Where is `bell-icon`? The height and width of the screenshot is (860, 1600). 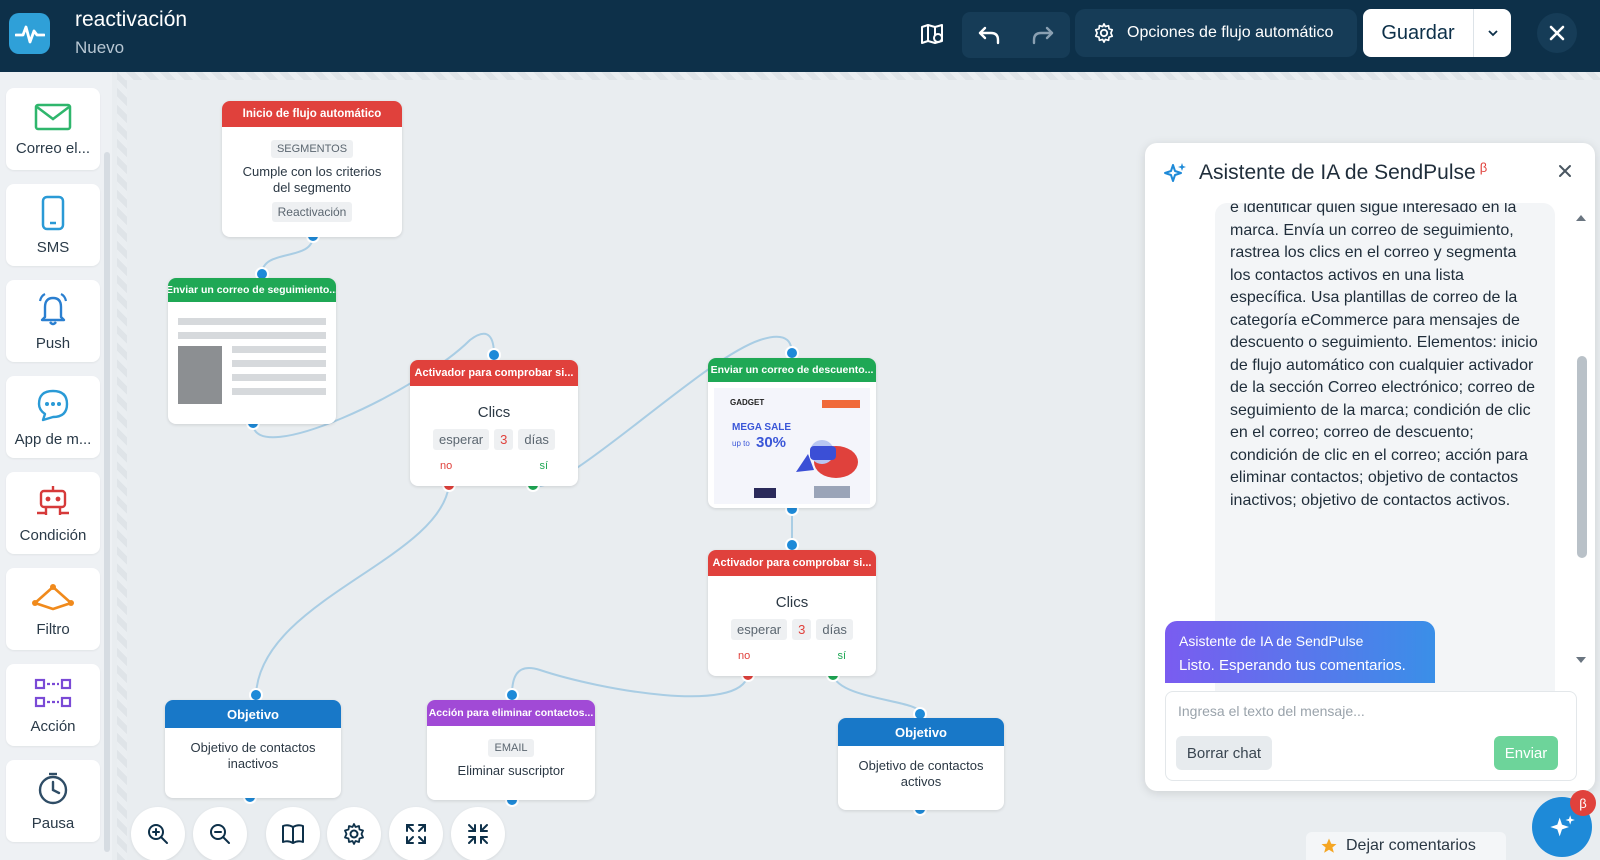
bell-icon is located at coordinates (53, 308).